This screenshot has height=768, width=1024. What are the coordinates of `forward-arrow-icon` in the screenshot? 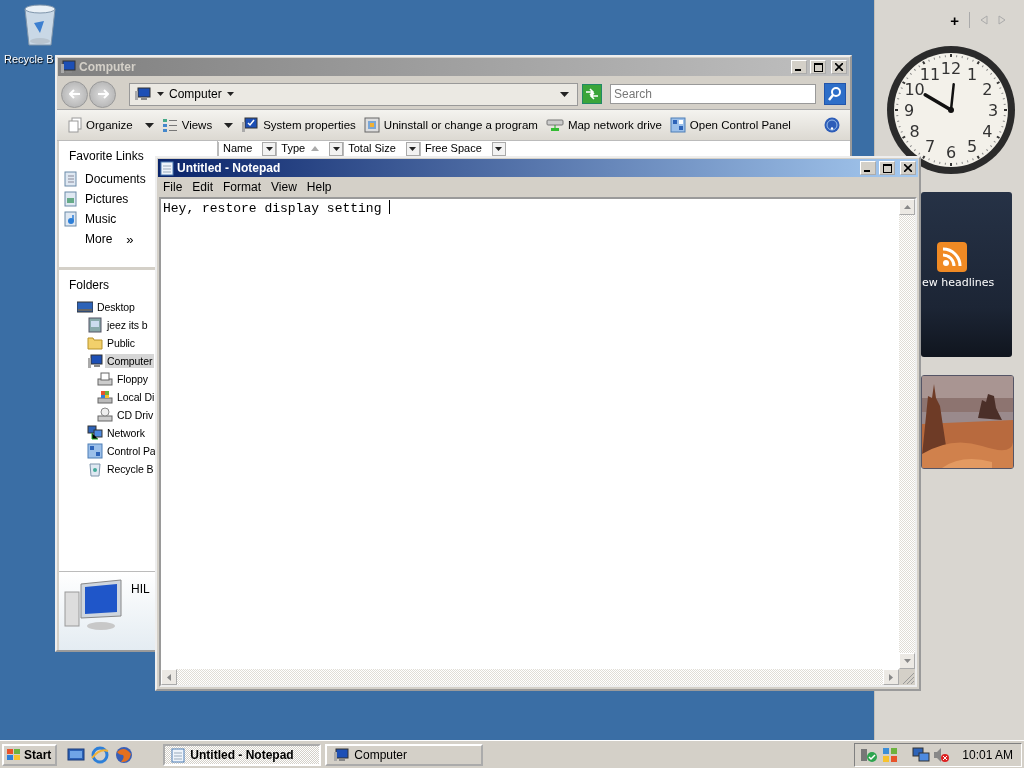 It's located at (102, 94).